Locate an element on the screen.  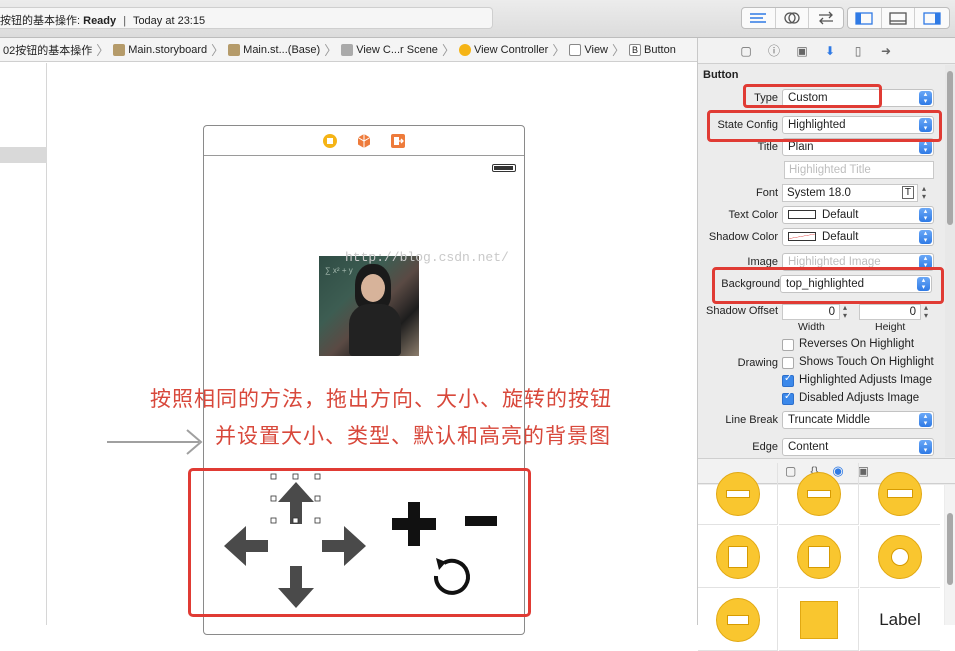
crumb-button: B Button is located at coordinates (652, 49).